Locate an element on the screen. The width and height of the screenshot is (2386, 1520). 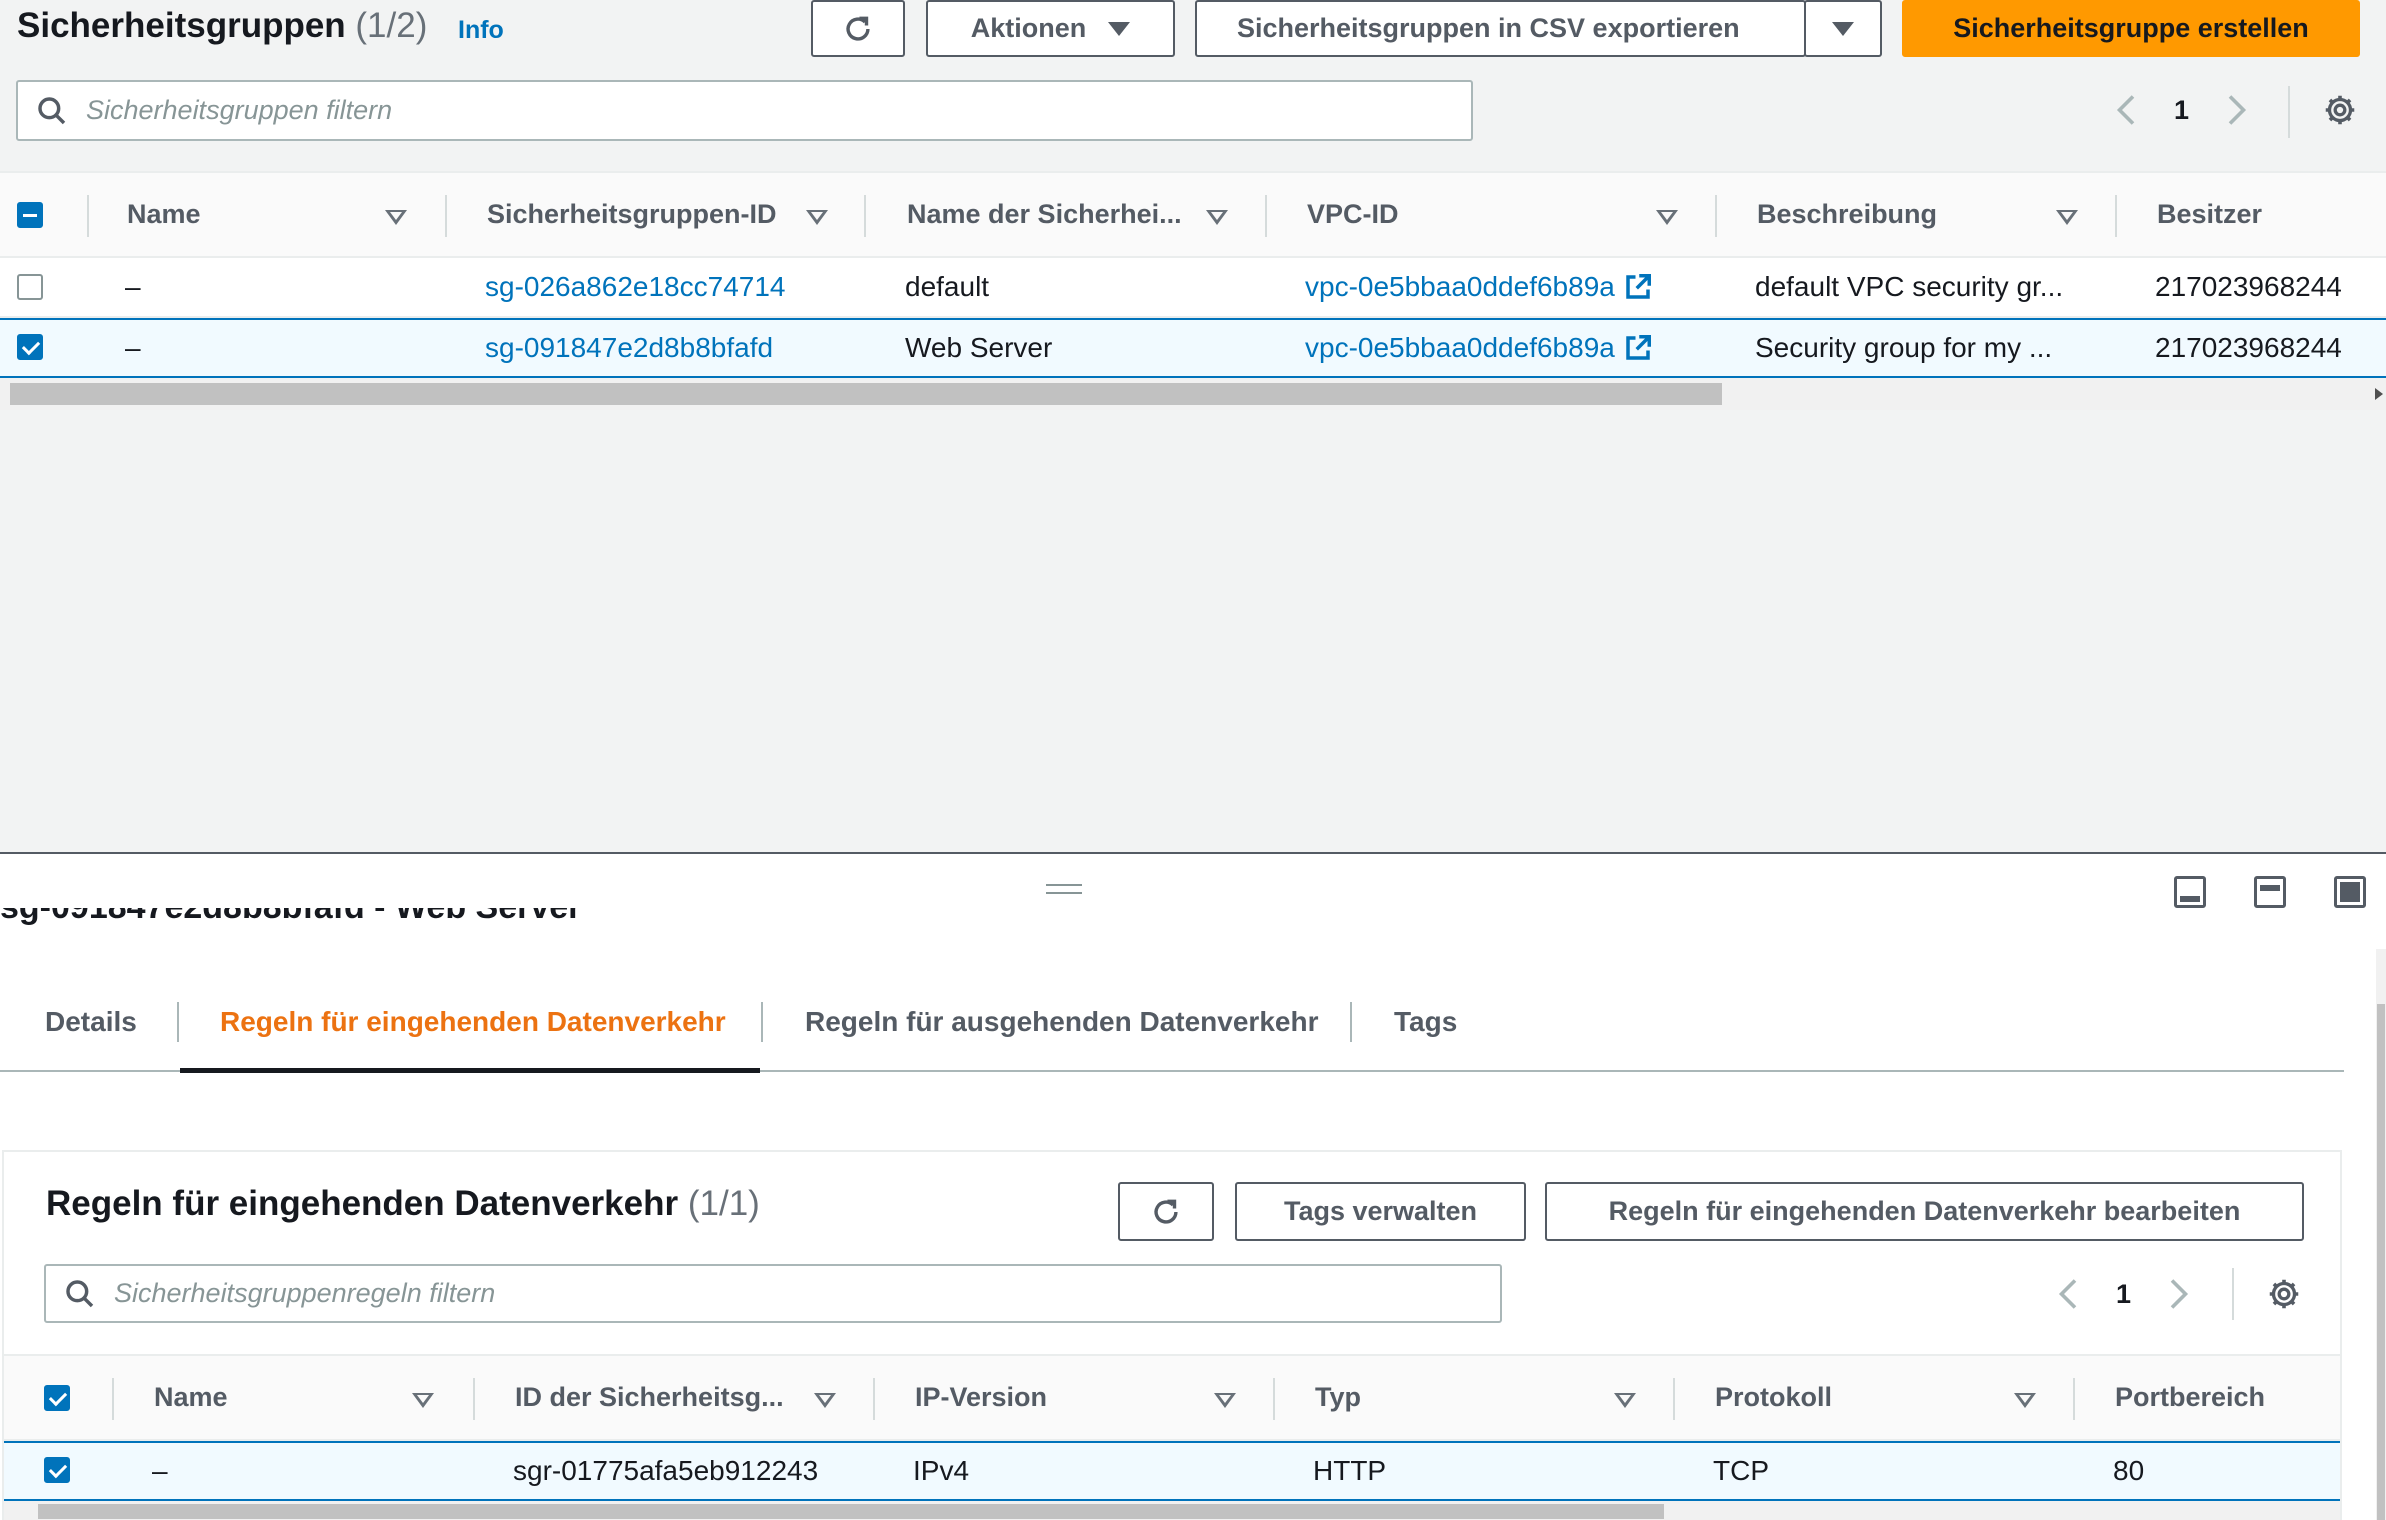
rules-search-input: Sicherheitsgruppenregeln filtern is located at coordinates (773, 1293).